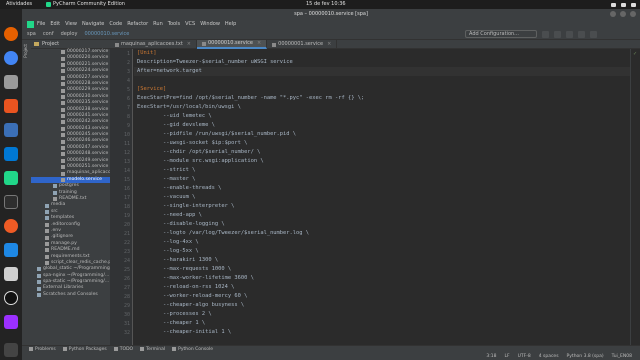  I want to click on problems-tool-button: Problems, so click(42, 349).